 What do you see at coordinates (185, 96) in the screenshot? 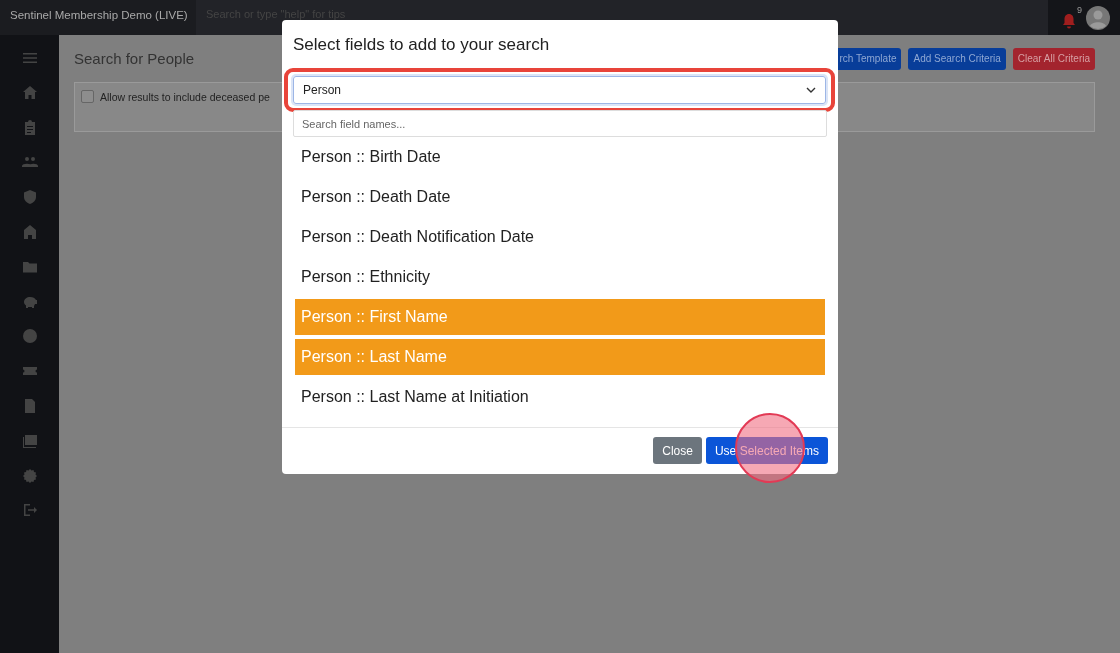
I see `checkbox-label: Allow results to include deceased pe` at bounding box center [185, 96].